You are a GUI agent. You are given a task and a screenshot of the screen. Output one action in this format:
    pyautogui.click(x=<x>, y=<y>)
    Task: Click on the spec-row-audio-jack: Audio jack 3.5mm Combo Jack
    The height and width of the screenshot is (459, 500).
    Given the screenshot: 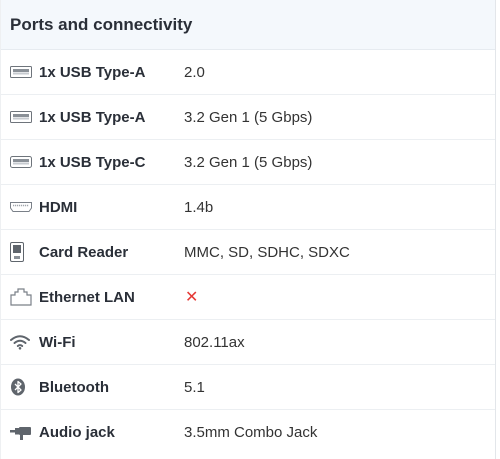 What is the action you would take?
    pyautogui.click(x=248, y=432)
    